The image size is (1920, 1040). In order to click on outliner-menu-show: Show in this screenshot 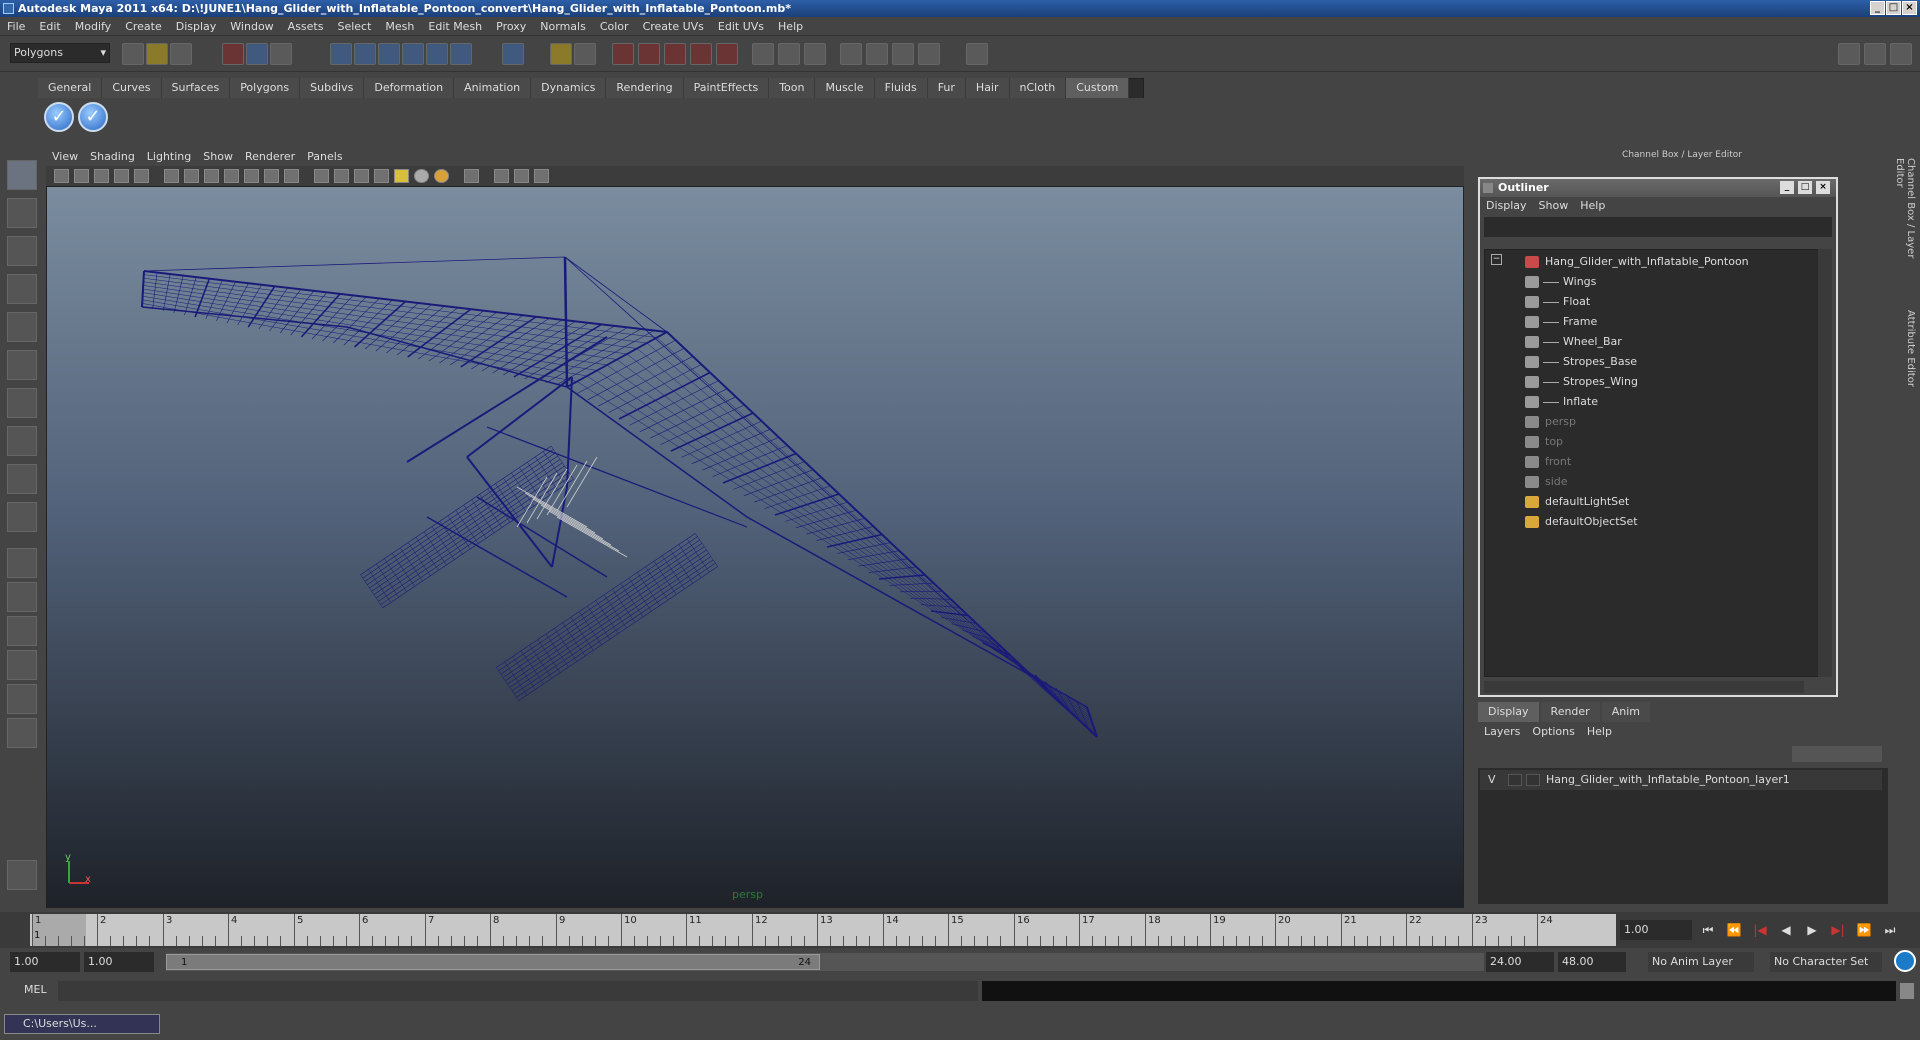, I will do `click(1554, 206)`.